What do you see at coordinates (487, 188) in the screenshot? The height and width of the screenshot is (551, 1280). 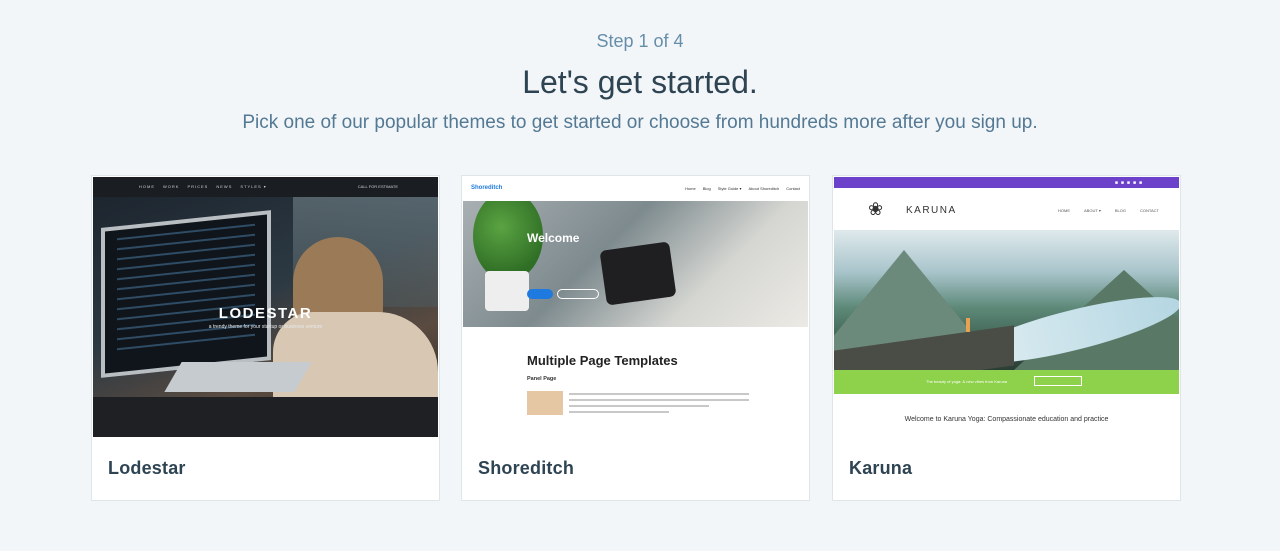 I see `preview-brand: Shoreditch` at bounding box center [487, 188].